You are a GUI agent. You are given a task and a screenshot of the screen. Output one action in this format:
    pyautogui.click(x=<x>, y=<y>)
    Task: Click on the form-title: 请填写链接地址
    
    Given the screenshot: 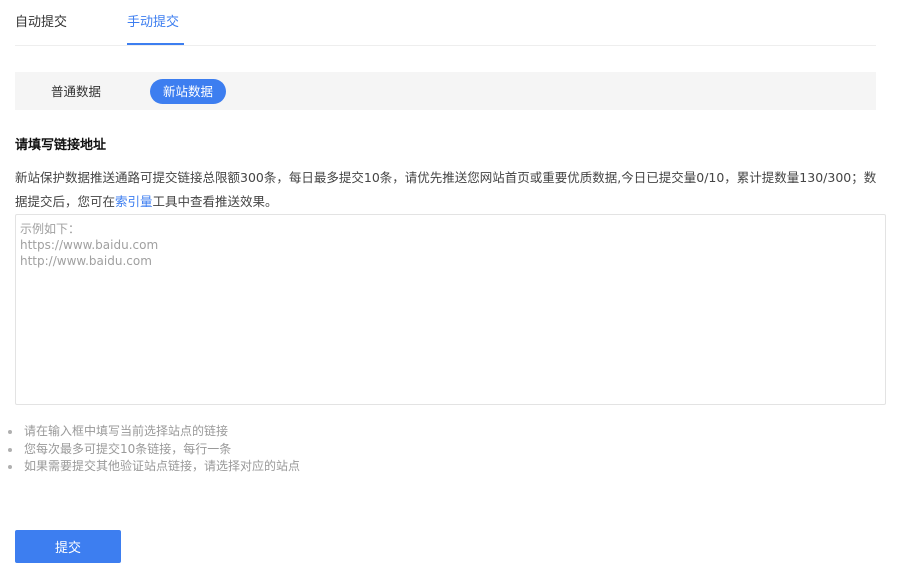 What is the action you would take?
    pyautogui.click(x=61, y=145)
    